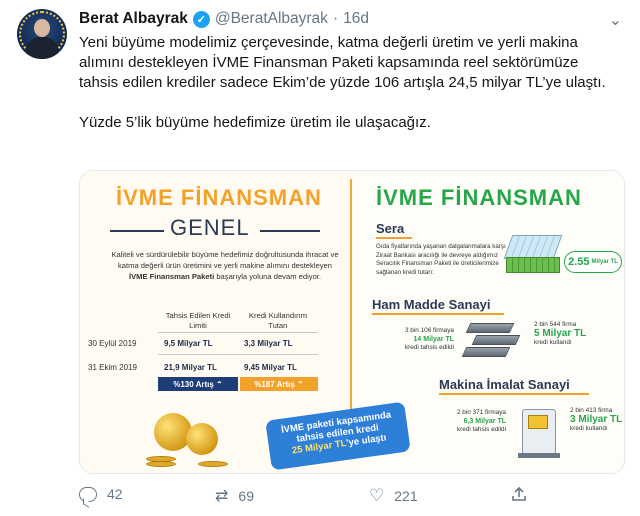 The height and width of the screenshot is (516, 640). What do you see at coordinates (201, 19) in the screenshot?
I see `verified-badge-icon: ✓` at bounding box center [201, 19].